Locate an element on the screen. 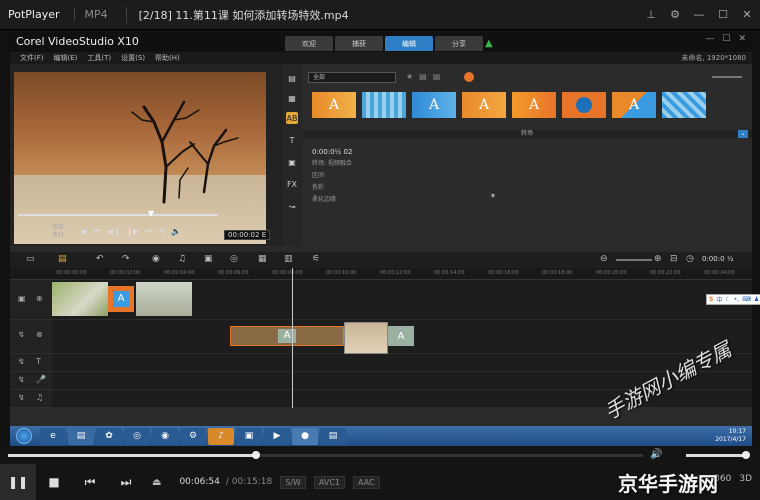 The width and height of the screenshot is (760, 500). video-codec-badge: AVC1 is located at coordinates (329, 482).